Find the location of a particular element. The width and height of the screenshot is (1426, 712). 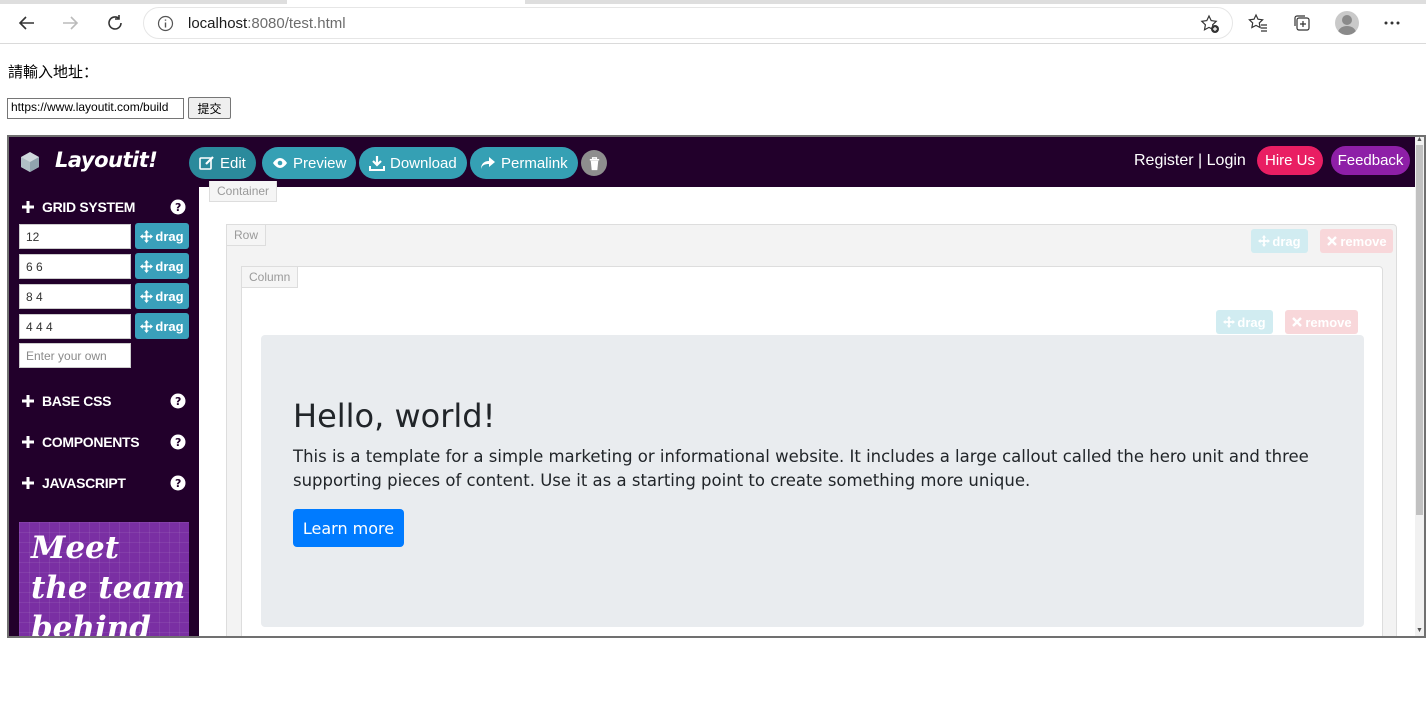

grid-row-4-4-4-drag: drag is located at coordinates (162, 326).